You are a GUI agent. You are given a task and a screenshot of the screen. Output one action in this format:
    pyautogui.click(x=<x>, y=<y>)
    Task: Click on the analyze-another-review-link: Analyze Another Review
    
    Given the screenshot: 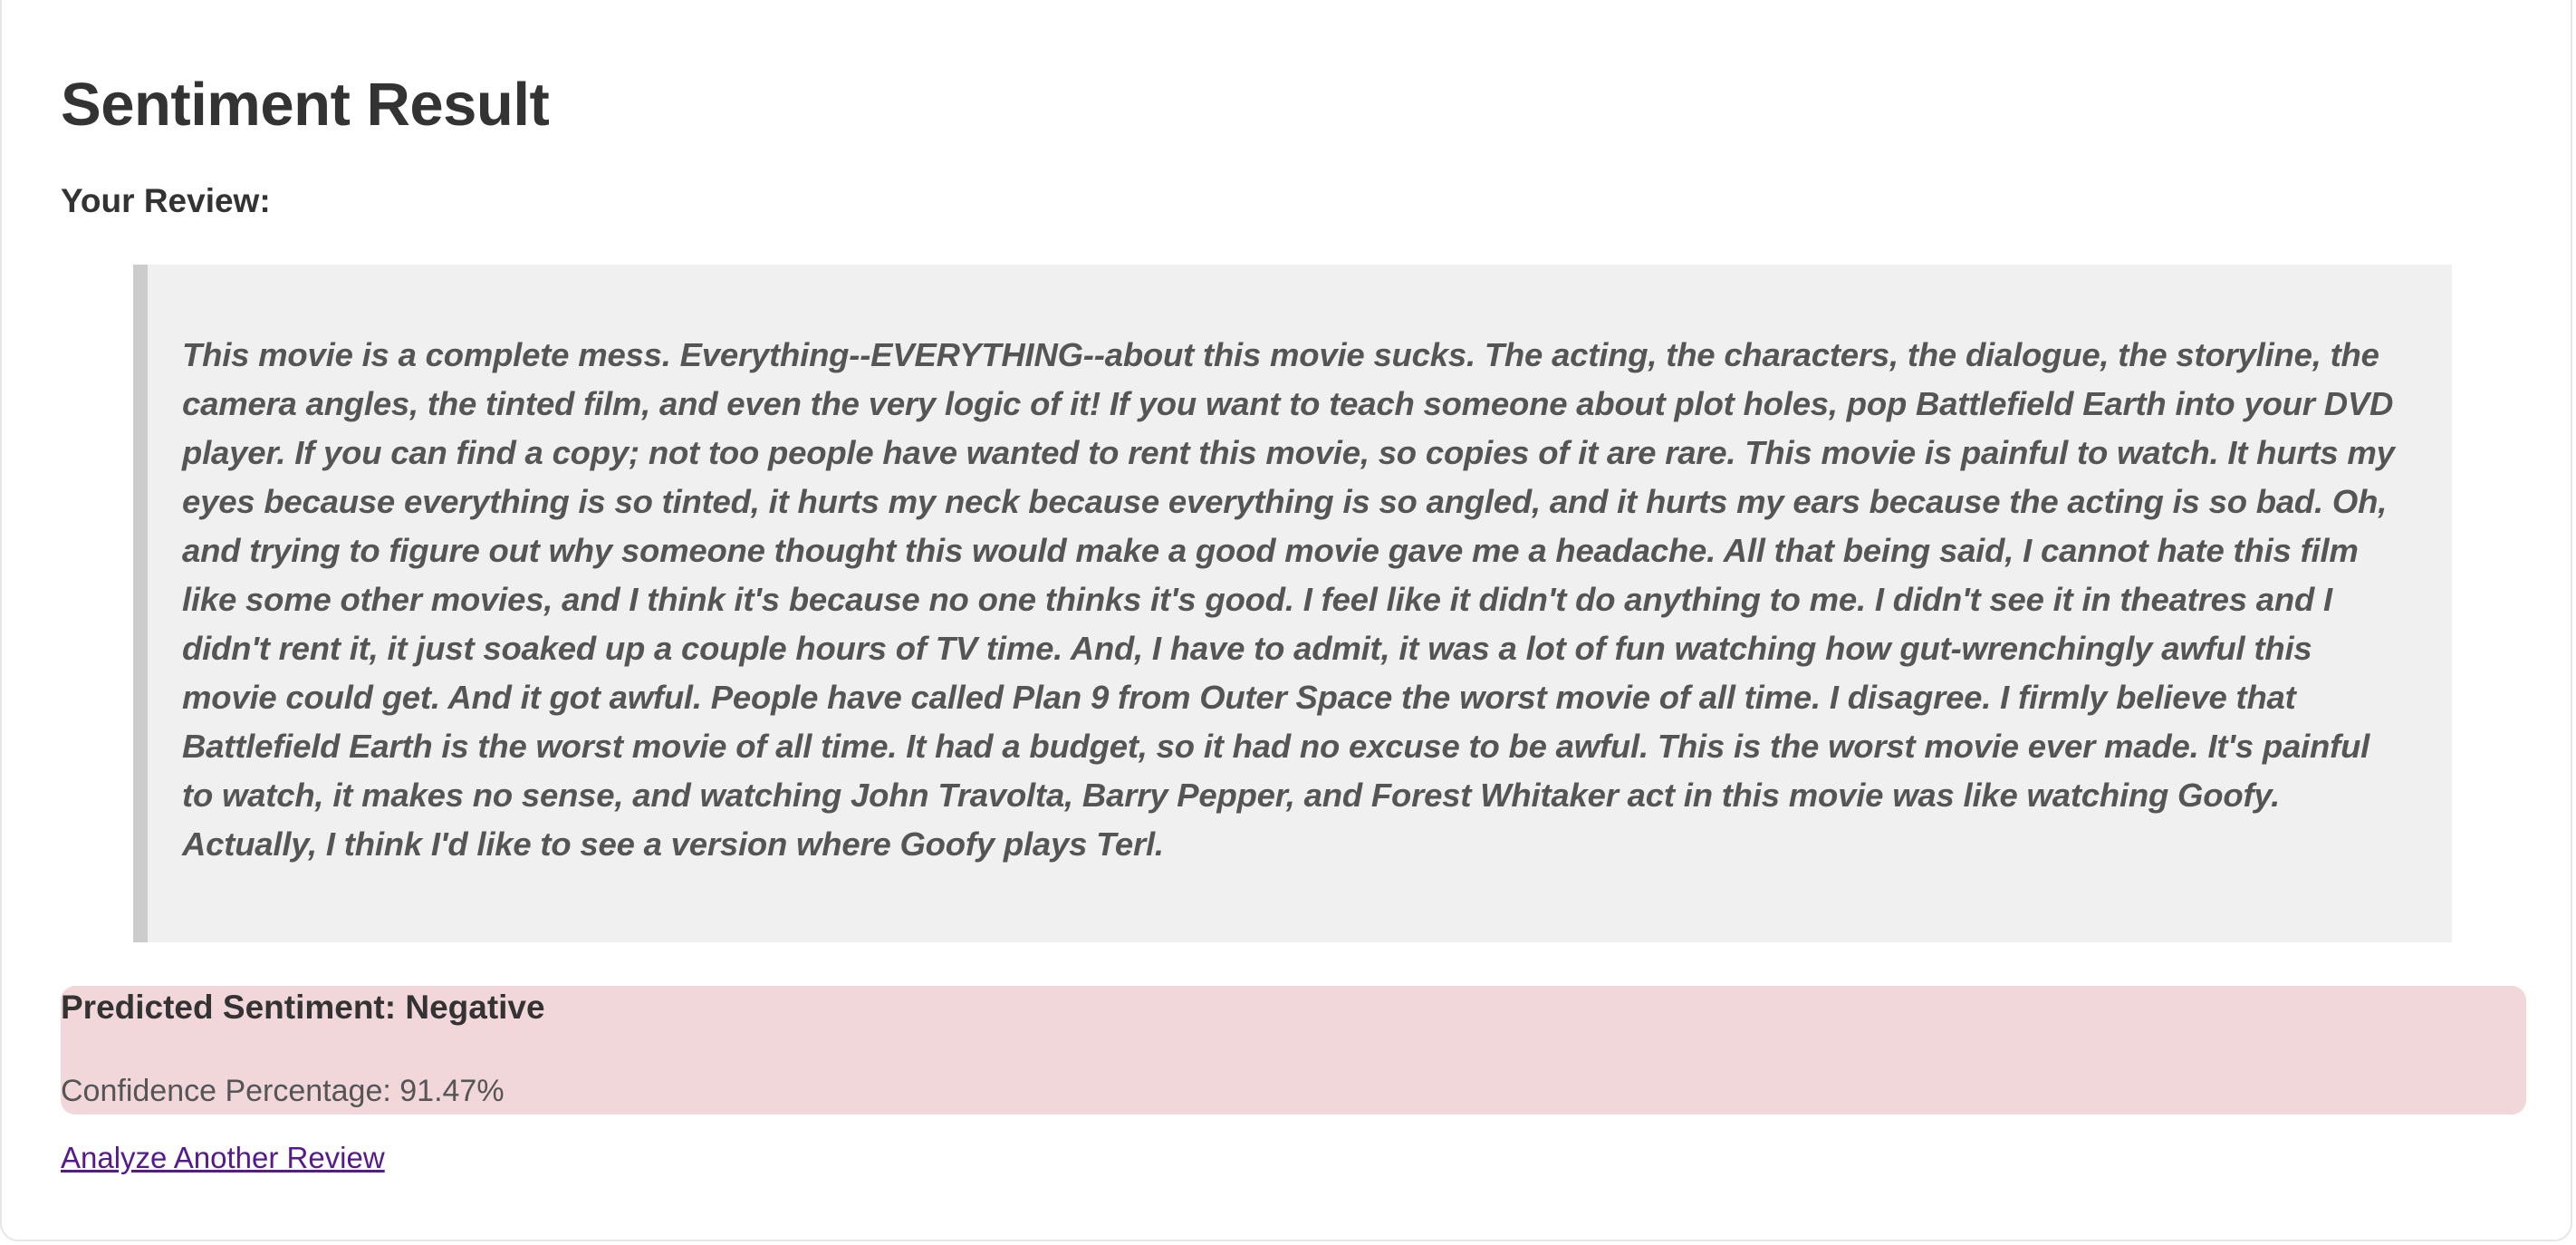 What is the action you would take?
    pyautogui.click(x=223, y=1158)
    